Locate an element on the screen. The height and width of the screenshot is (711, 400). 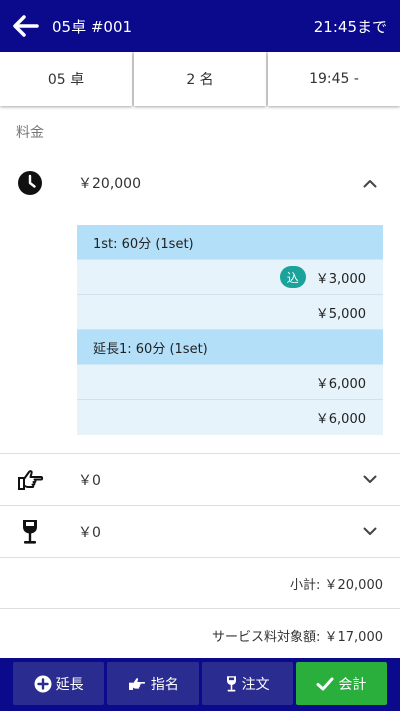
detail-row: ￥5,000 is located at coordinates (230, 312).